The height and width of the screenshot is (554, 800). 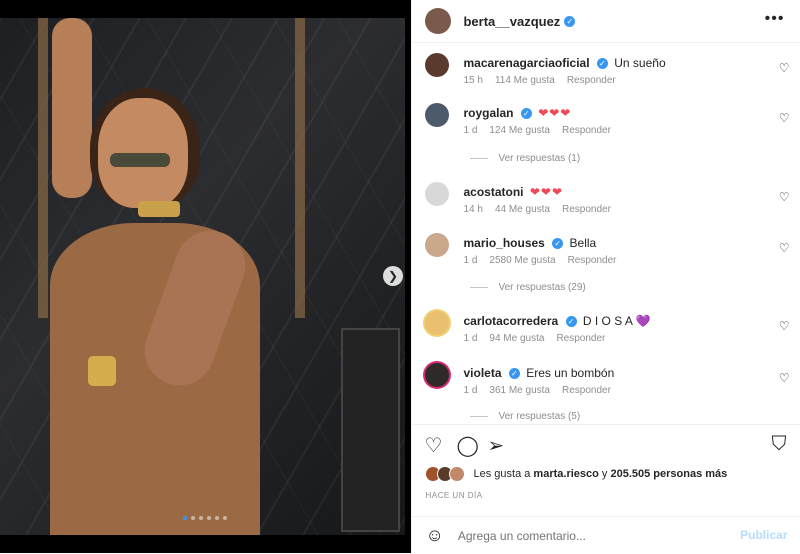 I want to click on comment-text: Eres un bombón, so click(x=570, y=373).